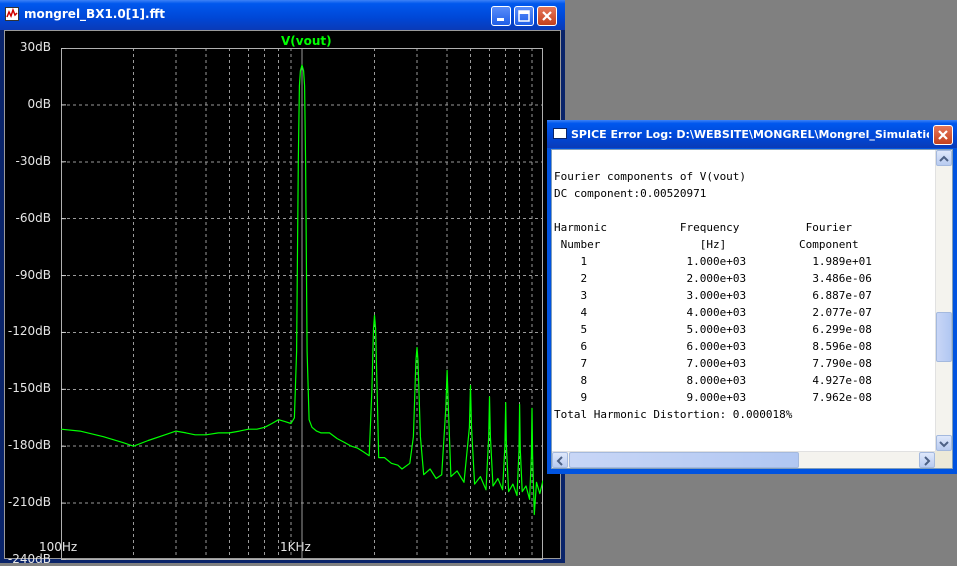 The image size is (957, 566). Describe the element at coordinates (943, 459) in the screenshot. I see `scrollbar-corner` at that location.